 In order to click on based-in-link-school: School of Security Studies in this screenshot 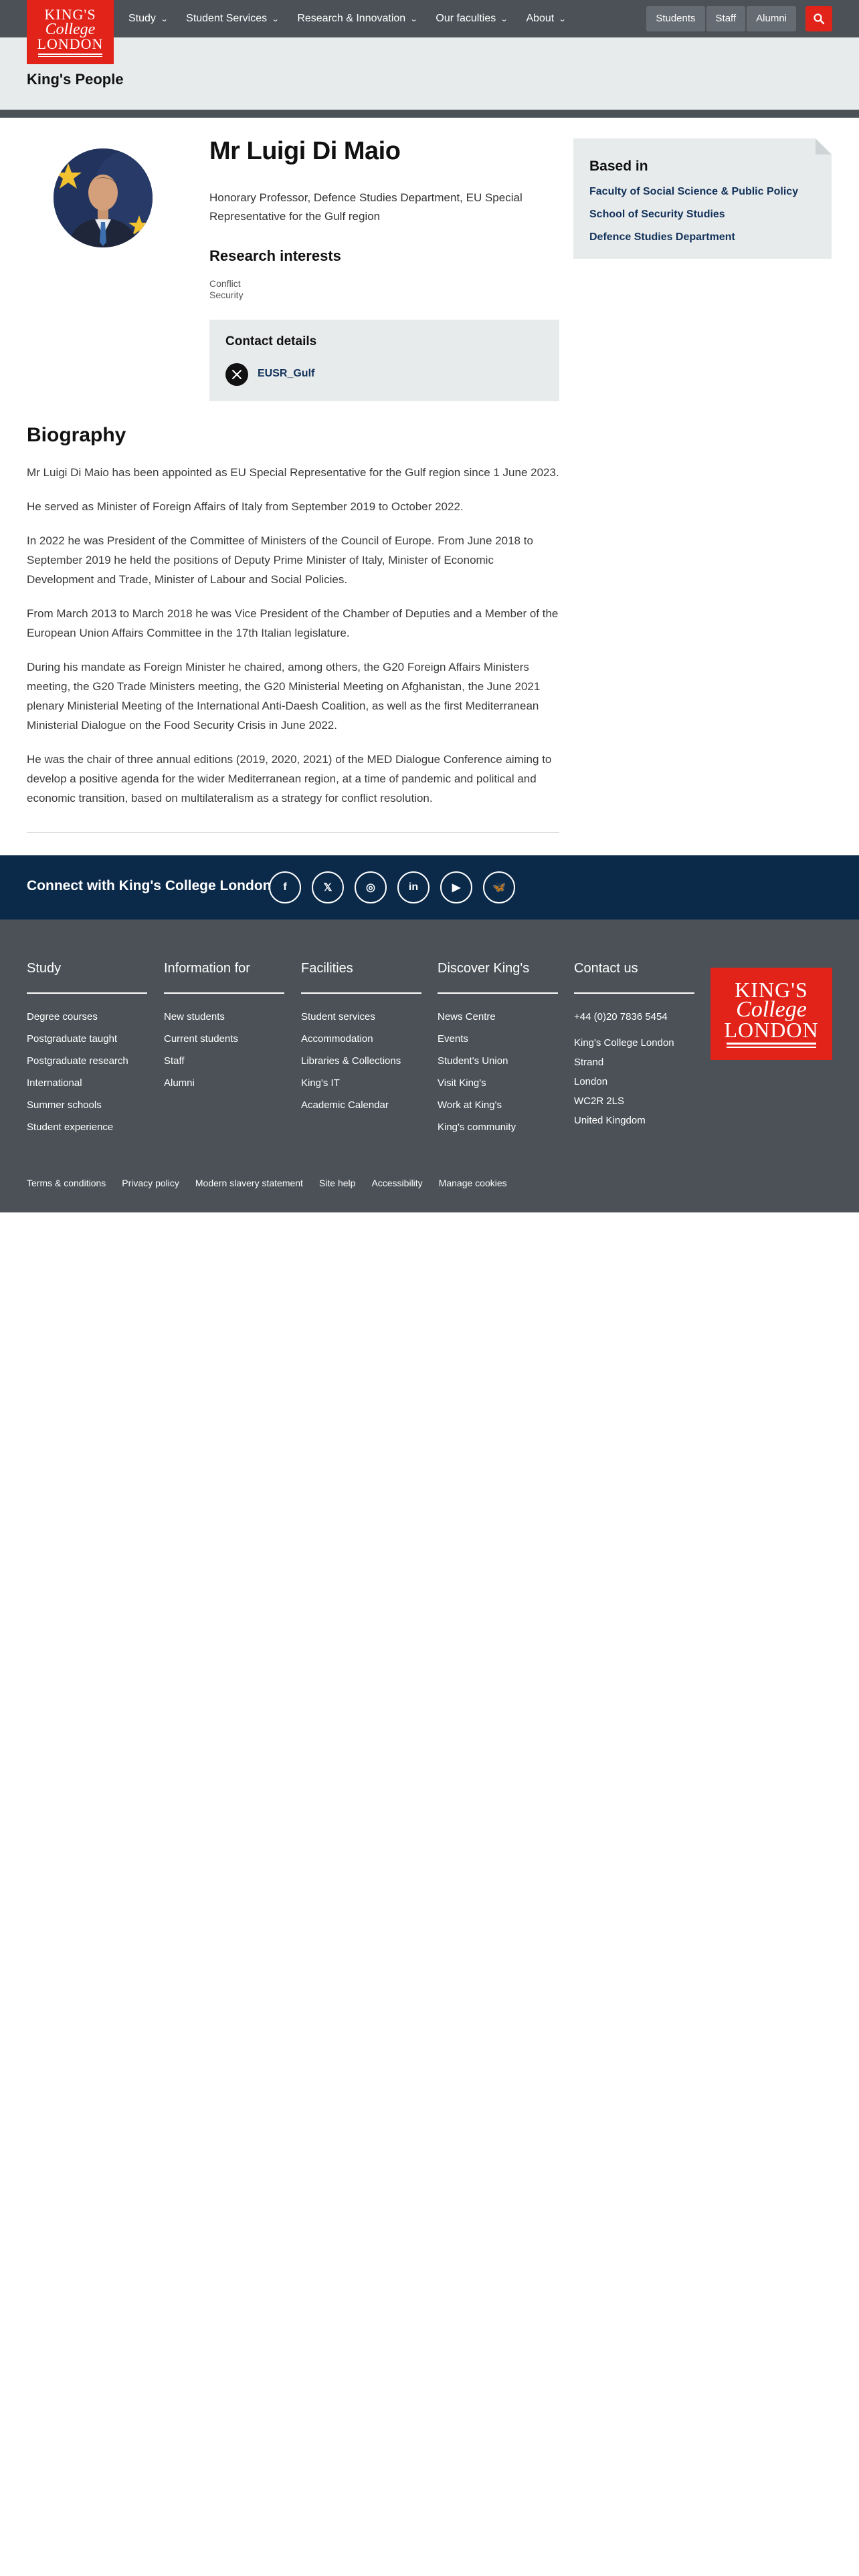, I will do `click(693, 215)`.